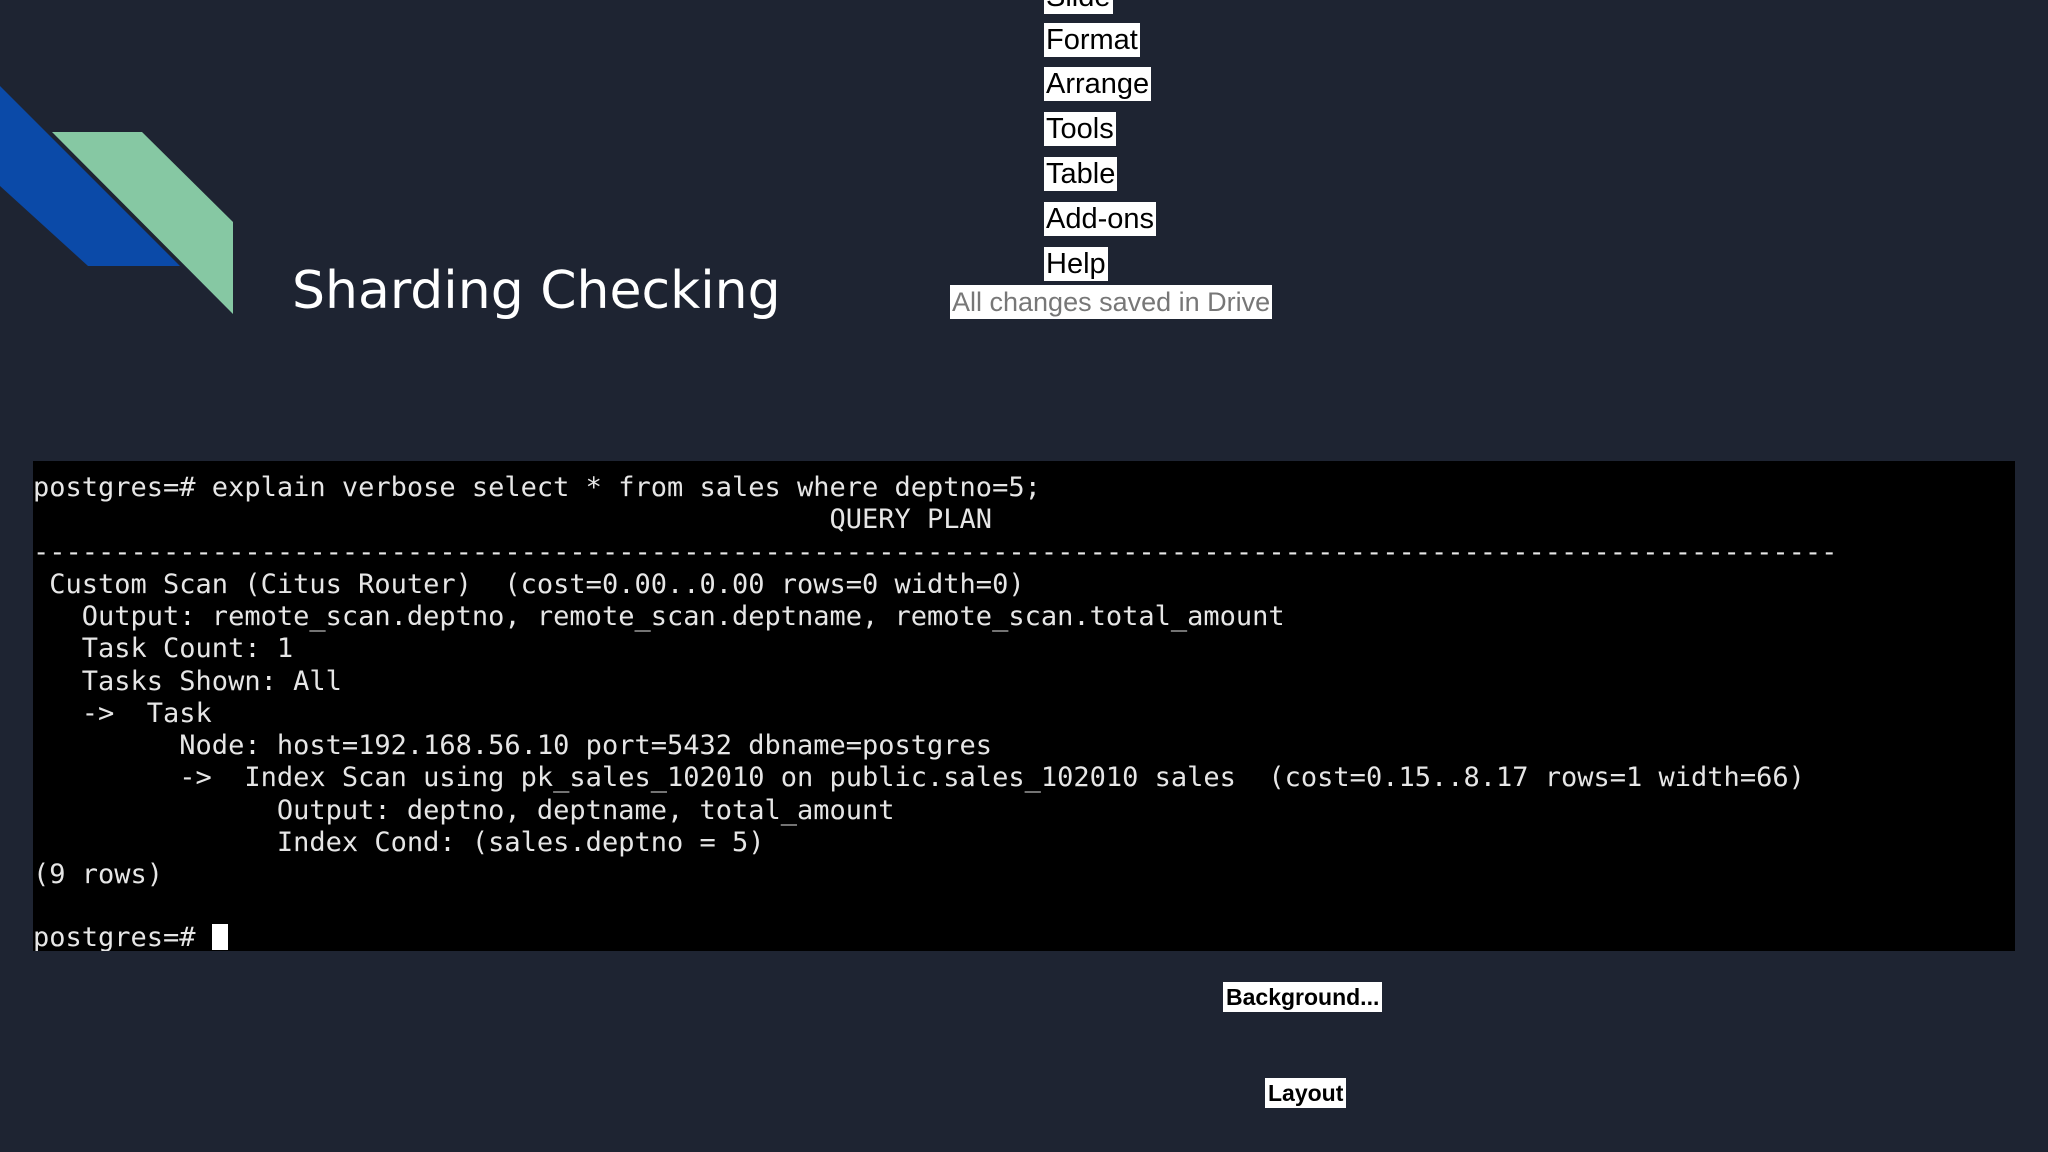 The height and width of the screenshot is (1152, 2048). I want to click on menu-item-slide: Slide, so click(1078, 7).